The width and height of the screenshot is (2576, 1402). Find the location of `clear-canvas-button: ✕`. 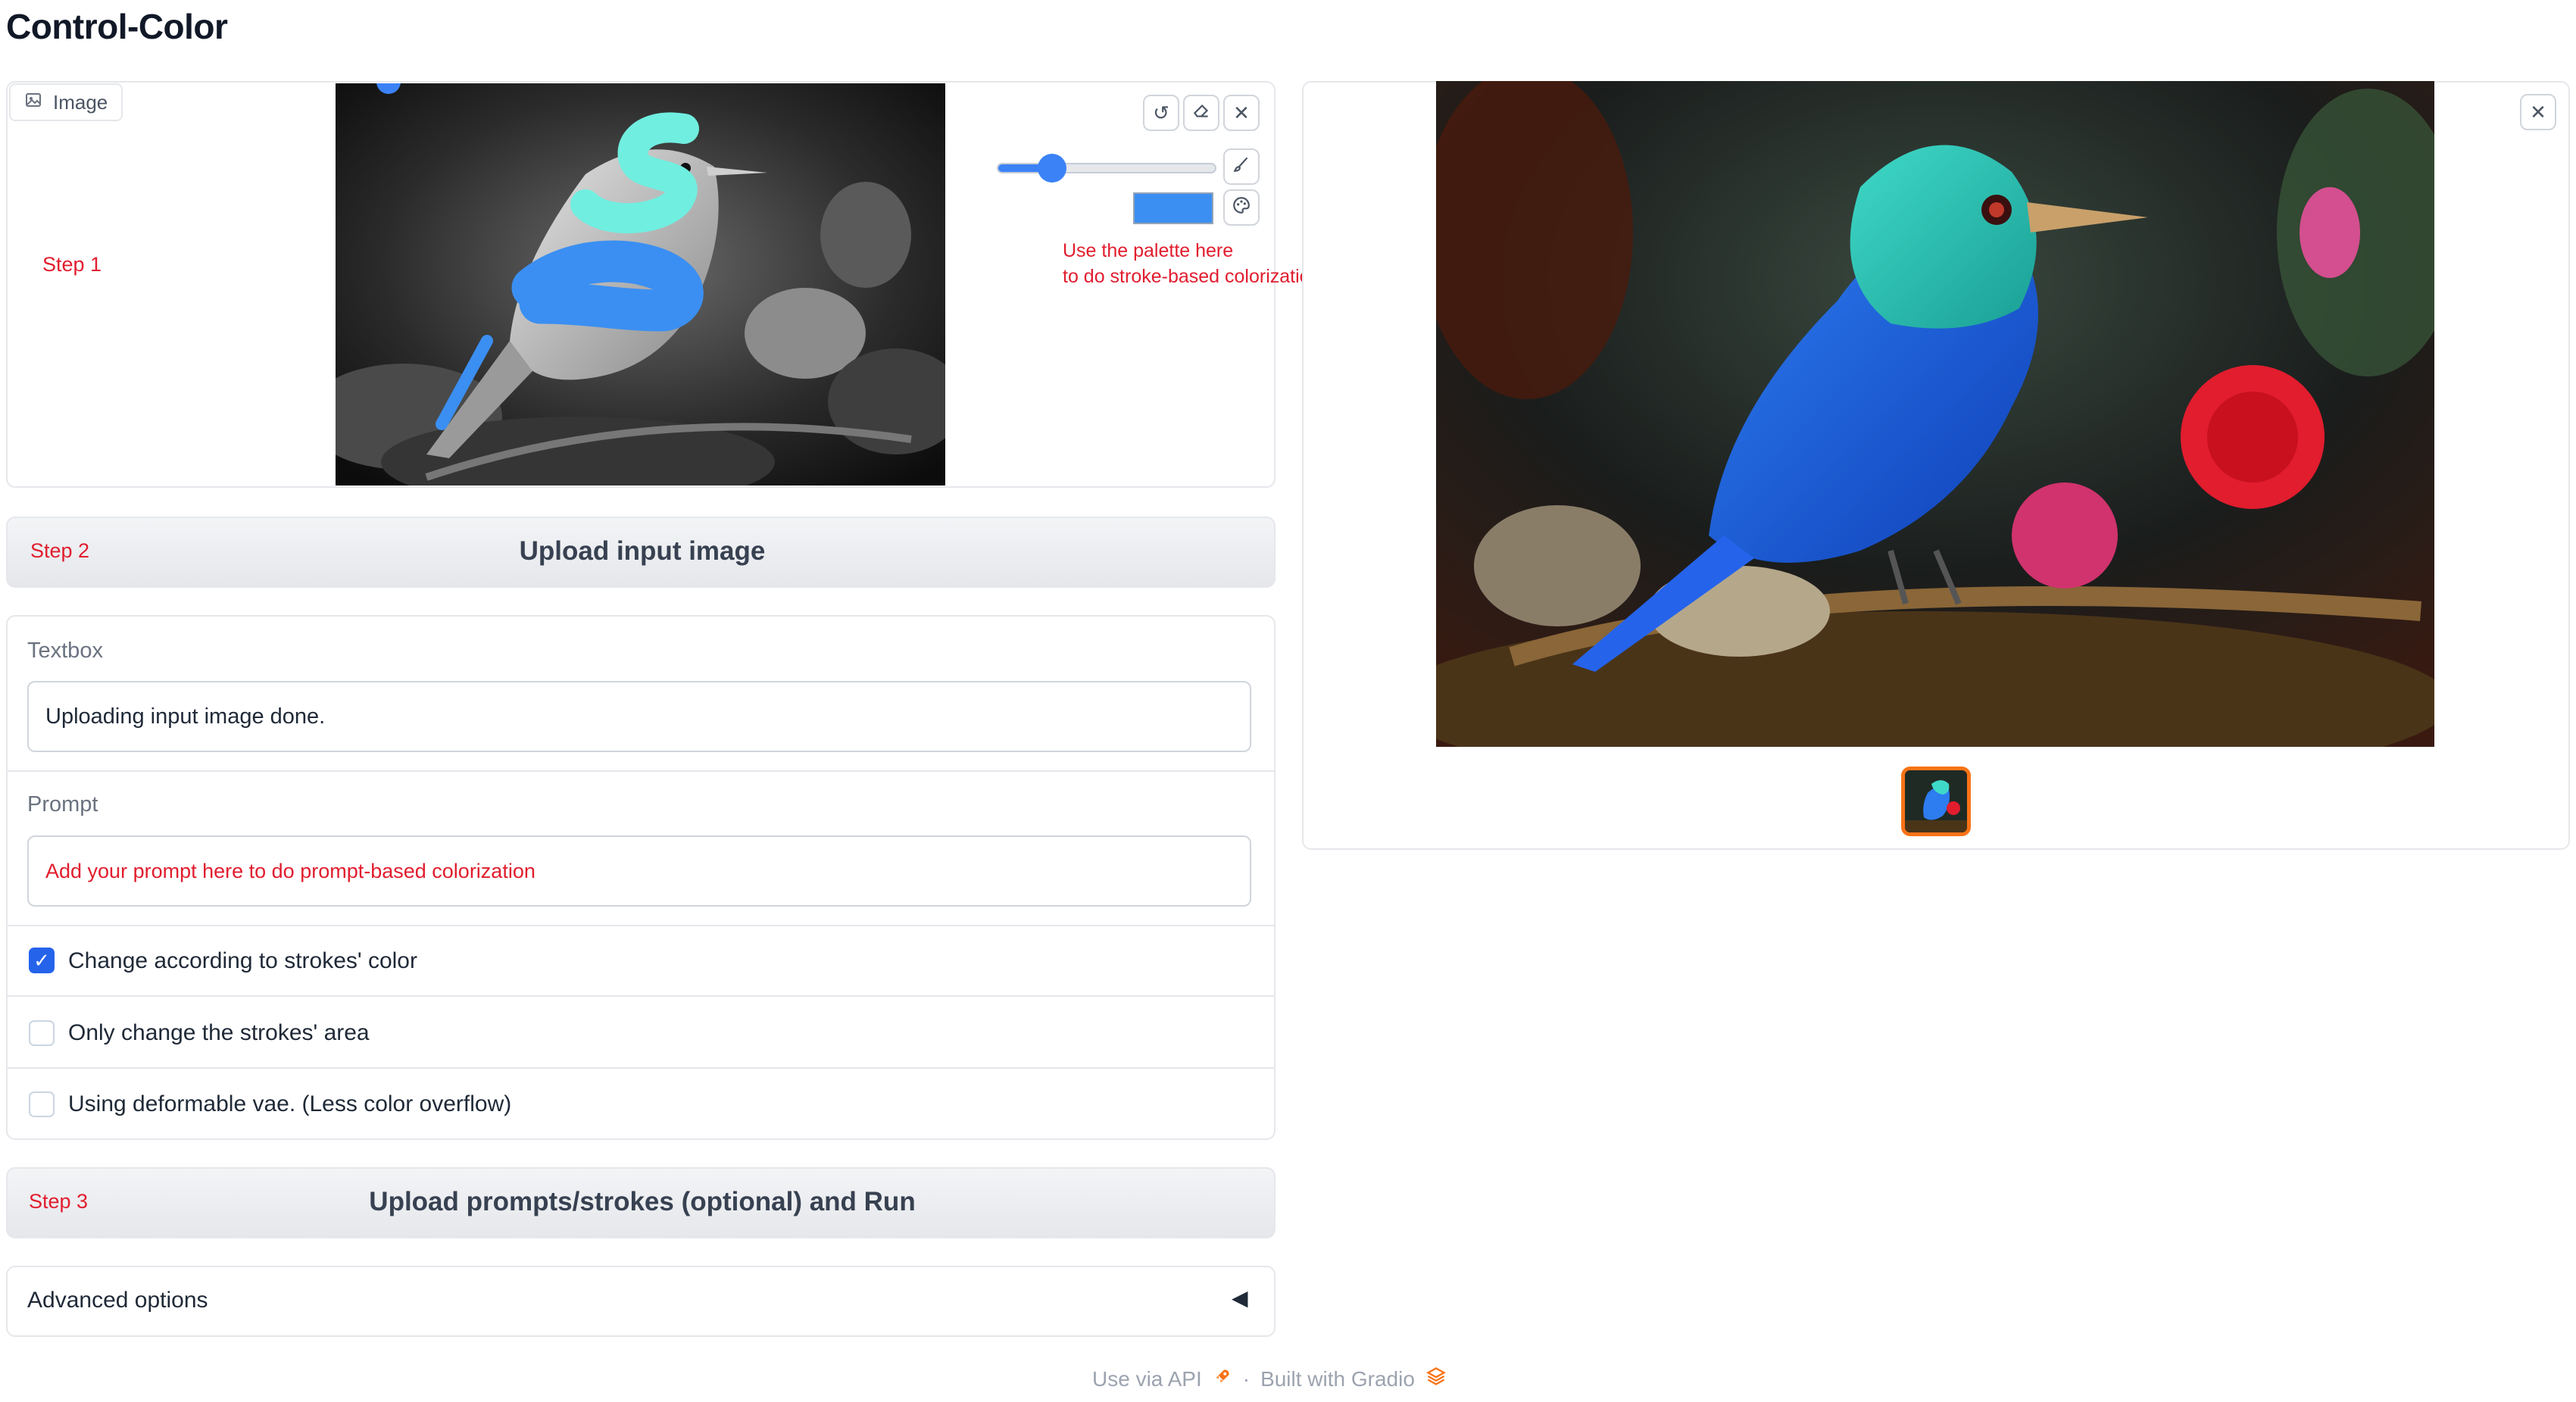

clear-canvas-button: ✕ is located at coordinates (1242, 113).